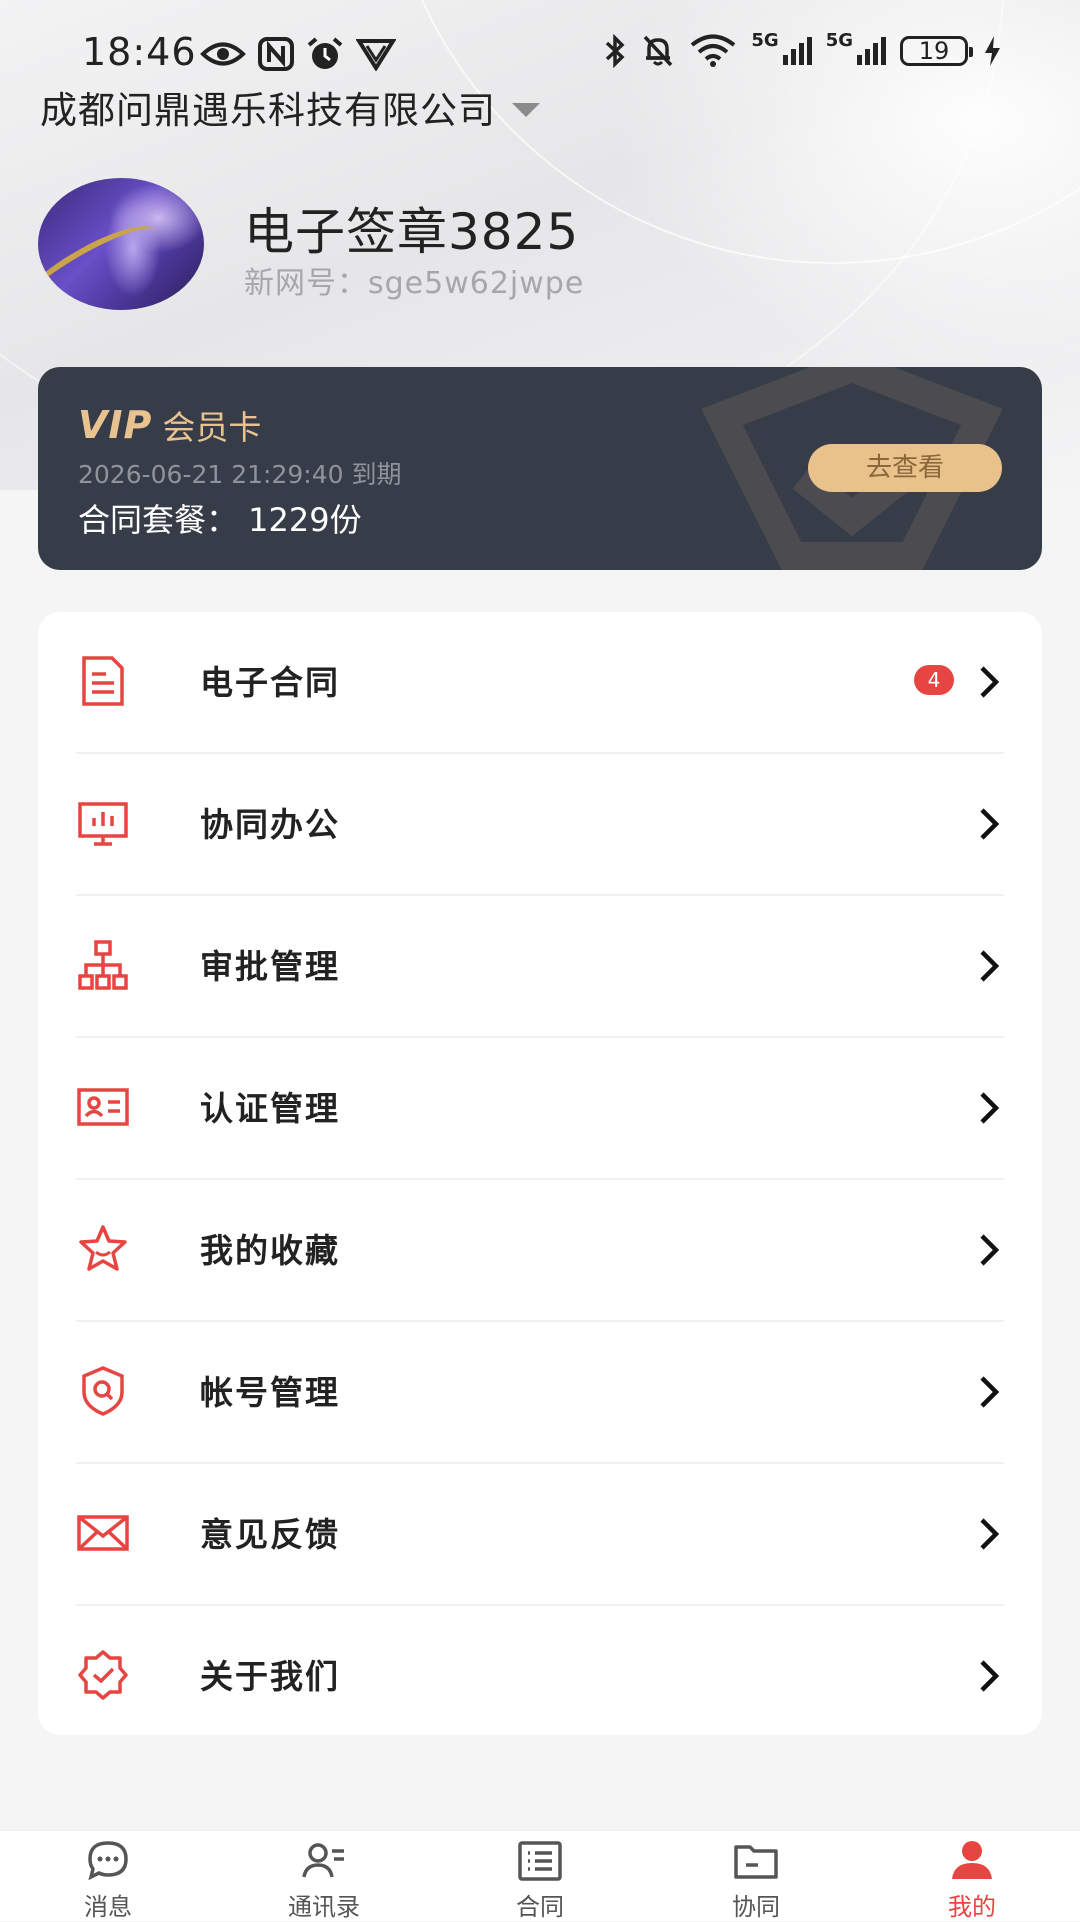 This screenshot has height=1922, width=1080. Describe the element at coordinates (270, 824) in the screenshot. I see `menu-item-label: 协同办公` at that location.